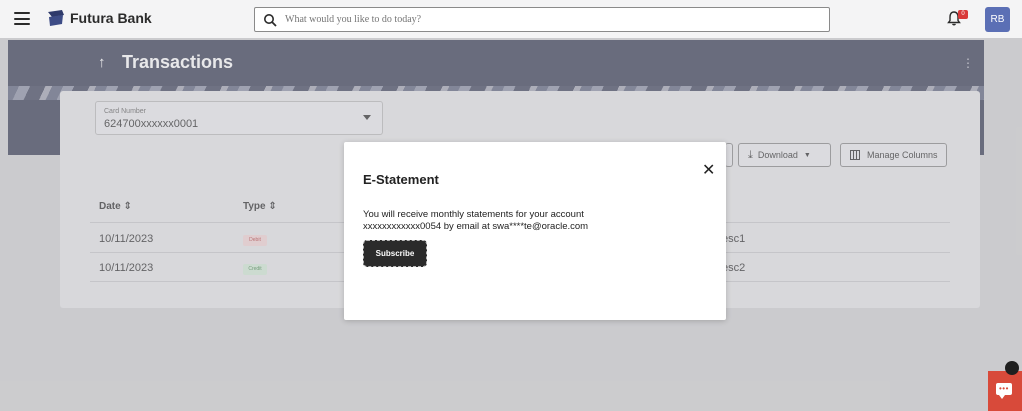 This screenshot has width=1022, height=411. What do you see at coordinates (22, 18) in the screenshot?
I see `menu-icon` at bounding box center [22, 18].